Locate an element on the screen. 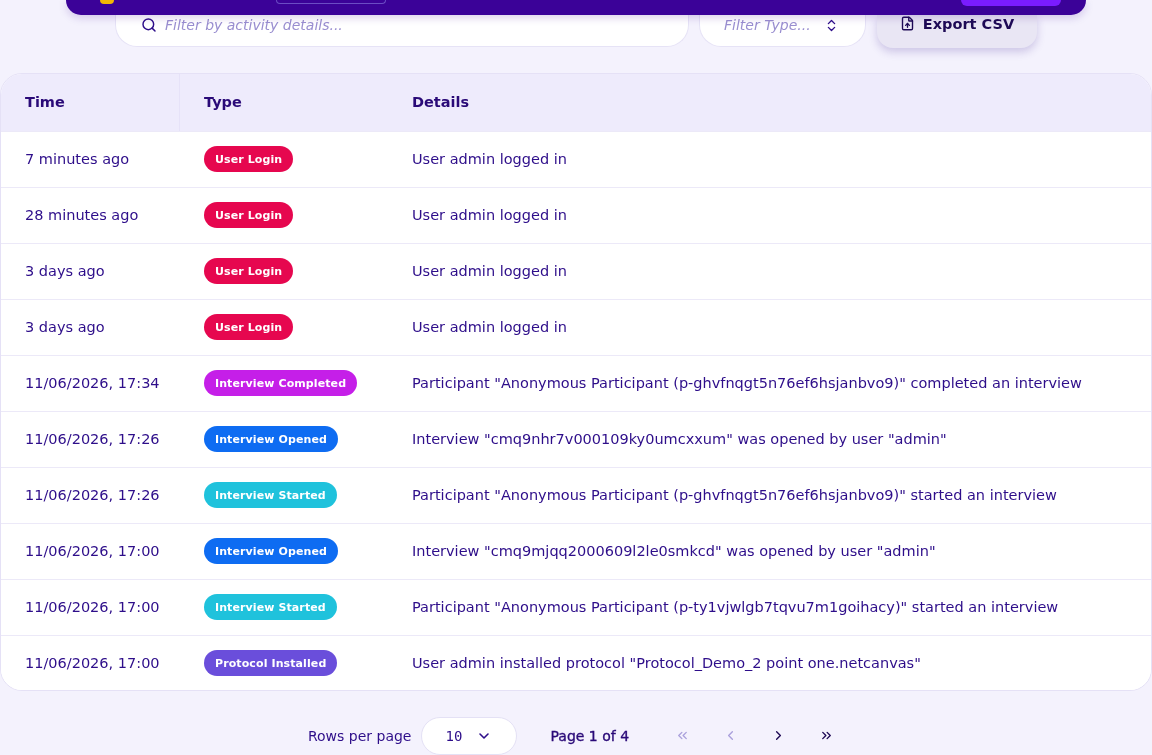 The height and width of the screenshot is (755, 1152). rows-per-page-select: 10 is located at coordinates (469, 735).